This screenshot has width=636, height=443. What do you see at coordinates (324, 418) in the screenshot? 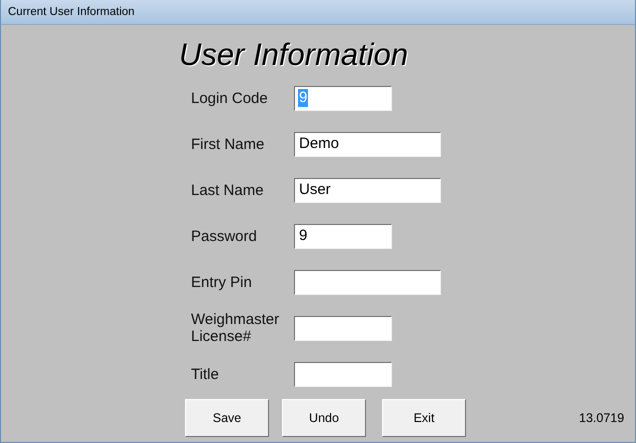
I see `form-button: Undo` at bounding box center [324, 418].